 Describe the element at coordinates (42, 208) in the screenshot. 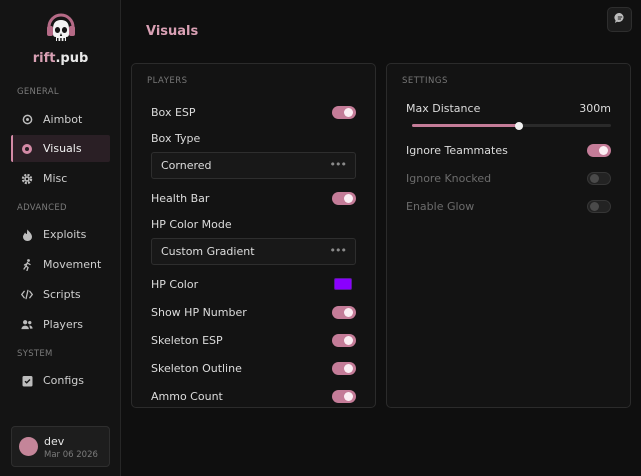

I see `section-label-advanced: ADVANCED` at that location.